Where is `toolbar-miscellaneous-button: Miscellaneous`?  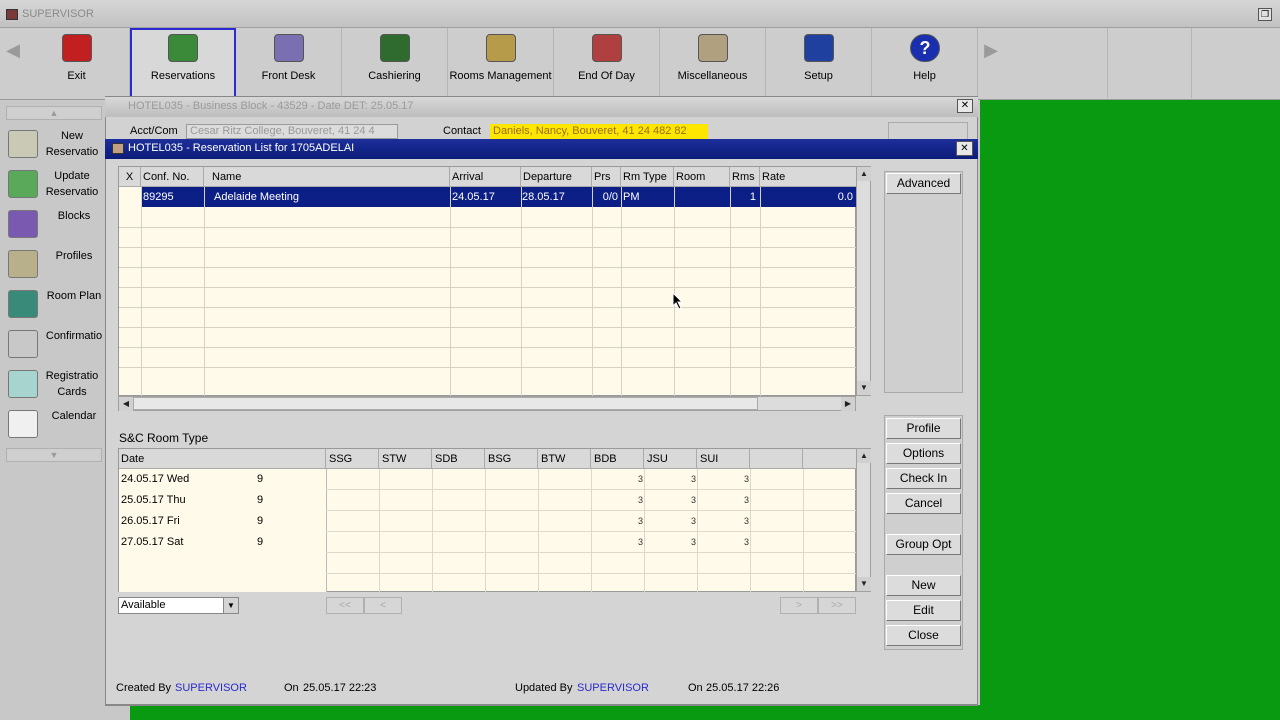
toolbar-miscellaneous-button: Miscellaneous is located at coordinates (713, 63).